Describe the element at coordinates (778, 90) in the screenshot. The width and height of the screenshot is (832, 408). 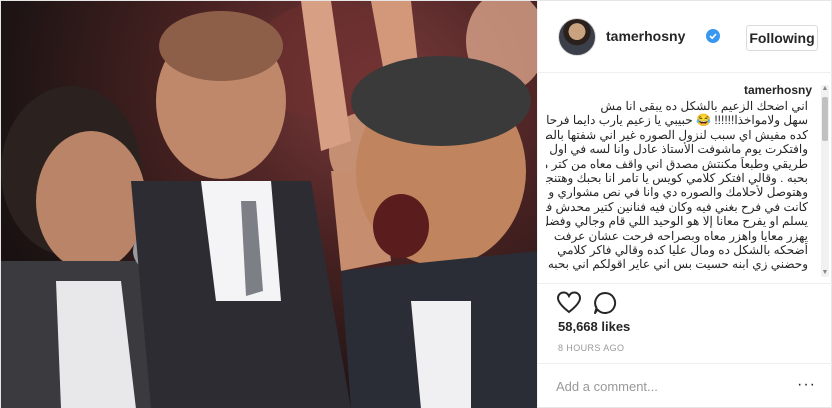
I see `caption-username: tamerhosny` at that location.